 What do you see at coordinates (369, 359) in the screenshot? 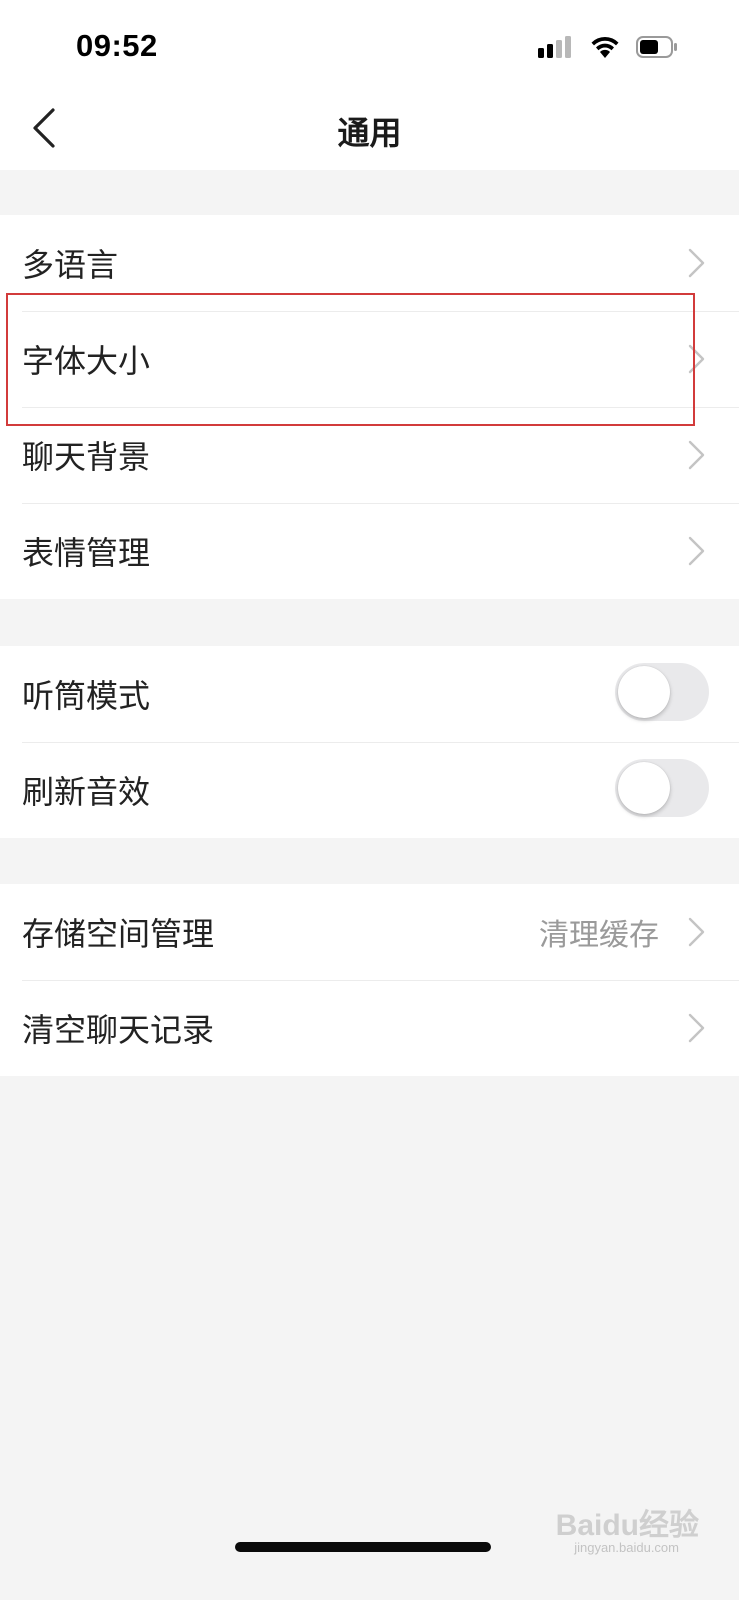
I see `settings-row-font-size: 字体大小` at bounding box center [369, 359].